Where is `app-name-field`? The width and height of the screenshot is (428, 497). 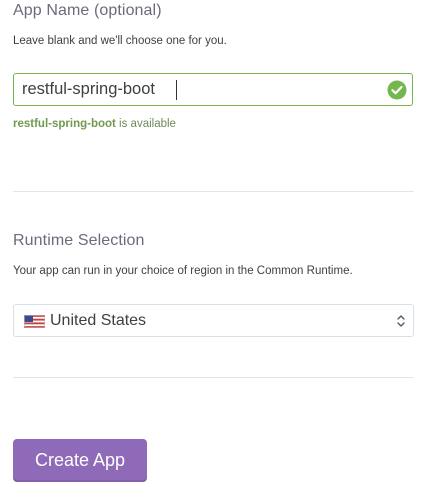
app-name-field is located at coordinates (213, 89).